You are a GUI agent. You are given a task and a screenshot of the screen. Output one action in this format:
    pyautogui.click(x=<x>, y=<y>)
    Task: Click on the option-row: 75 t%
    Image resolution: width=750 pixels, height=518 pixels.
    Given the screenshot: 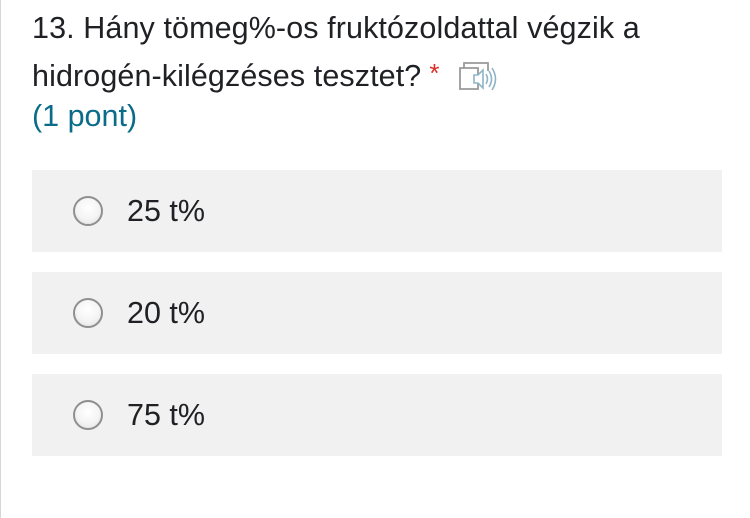 What is the action you would take?
    pyautogui.click(x=377, y=415)
    